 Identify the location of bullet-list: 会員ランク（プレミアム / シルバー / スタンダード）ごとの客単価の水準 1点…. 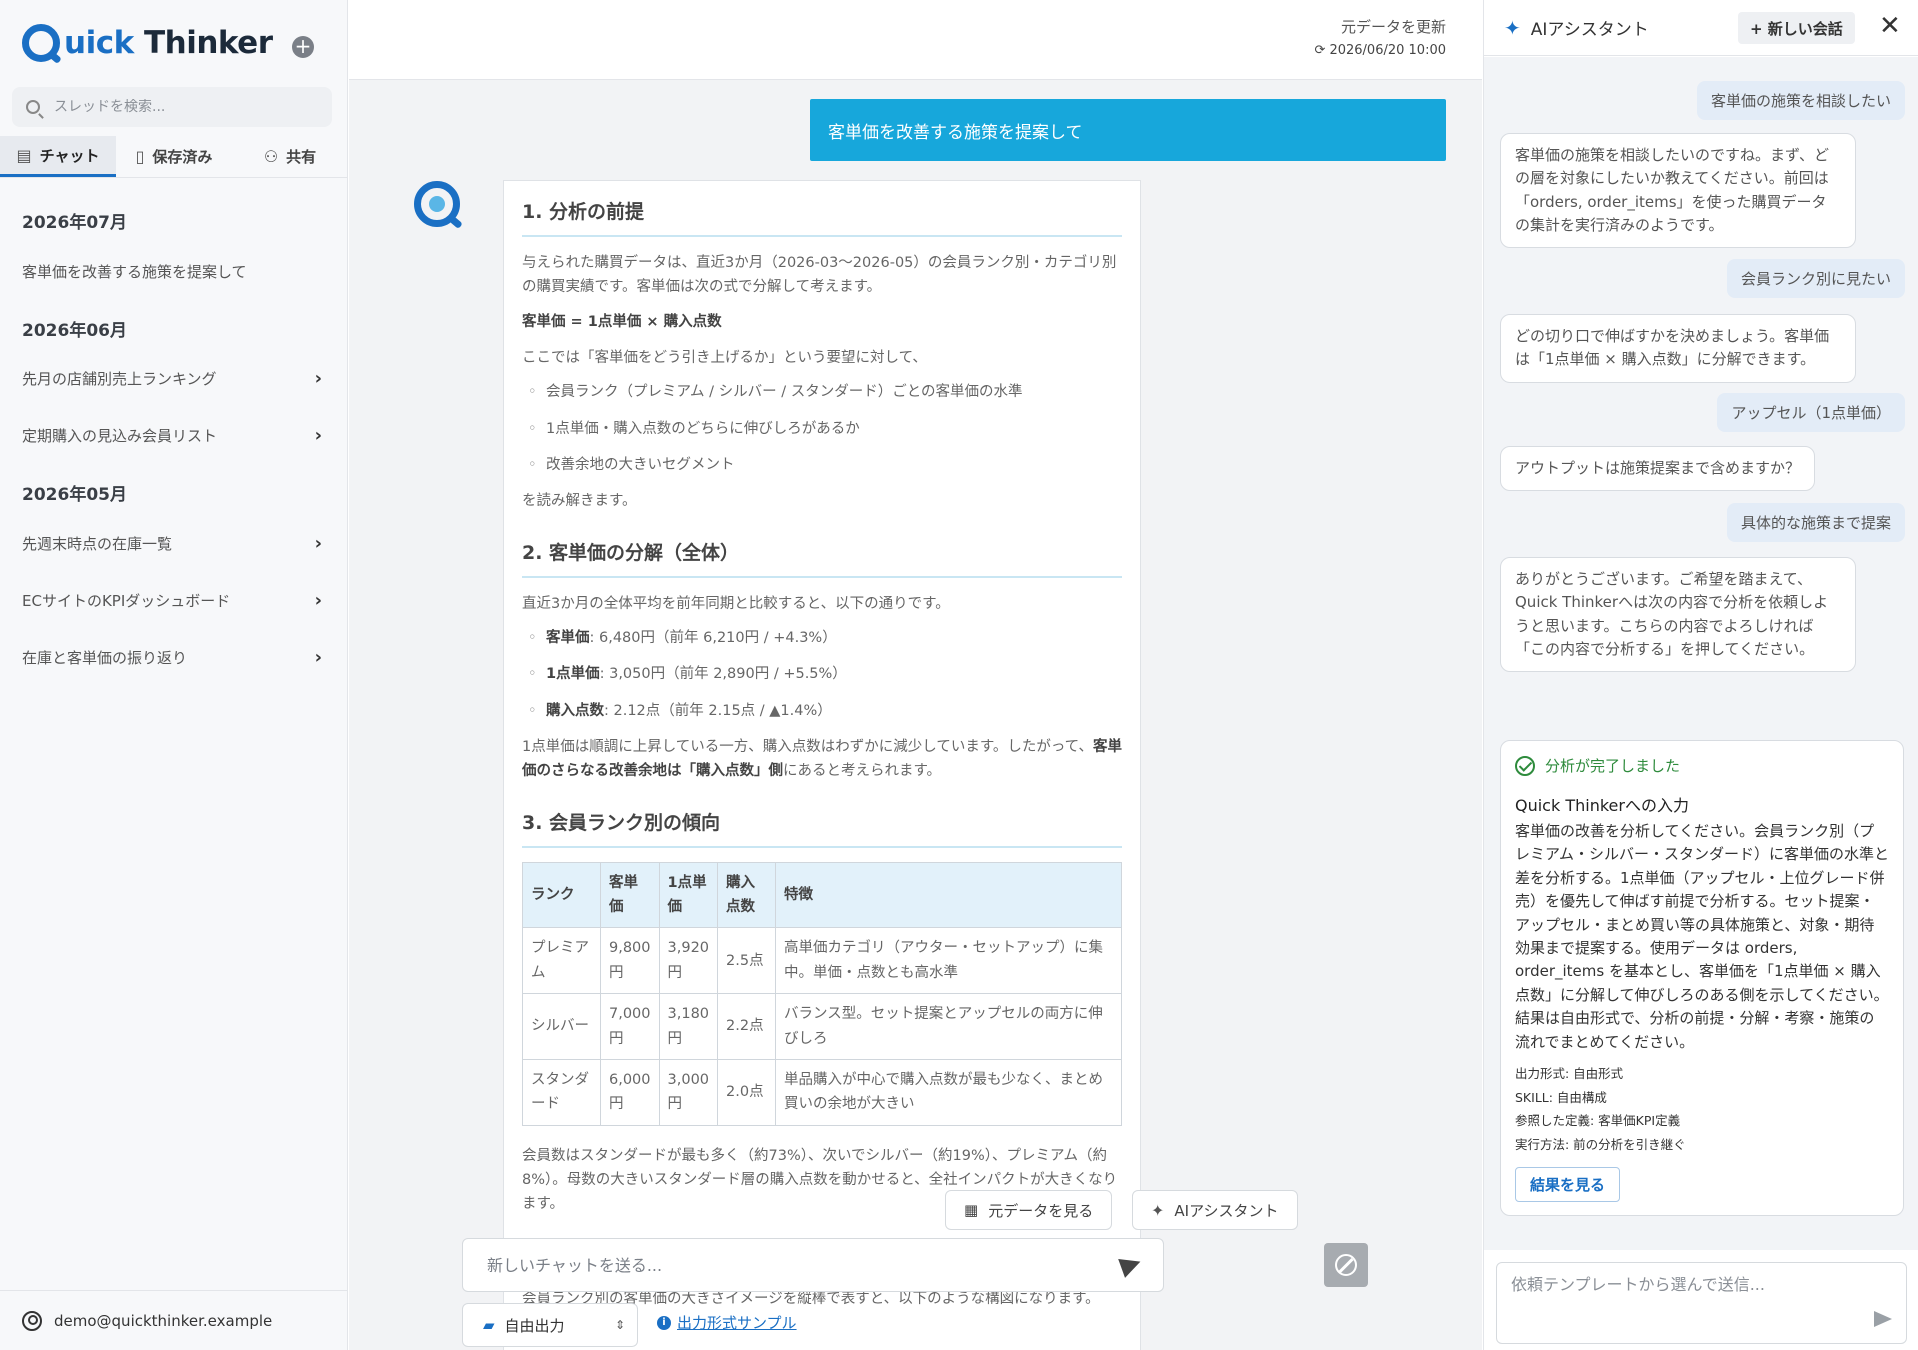
(822, 428).